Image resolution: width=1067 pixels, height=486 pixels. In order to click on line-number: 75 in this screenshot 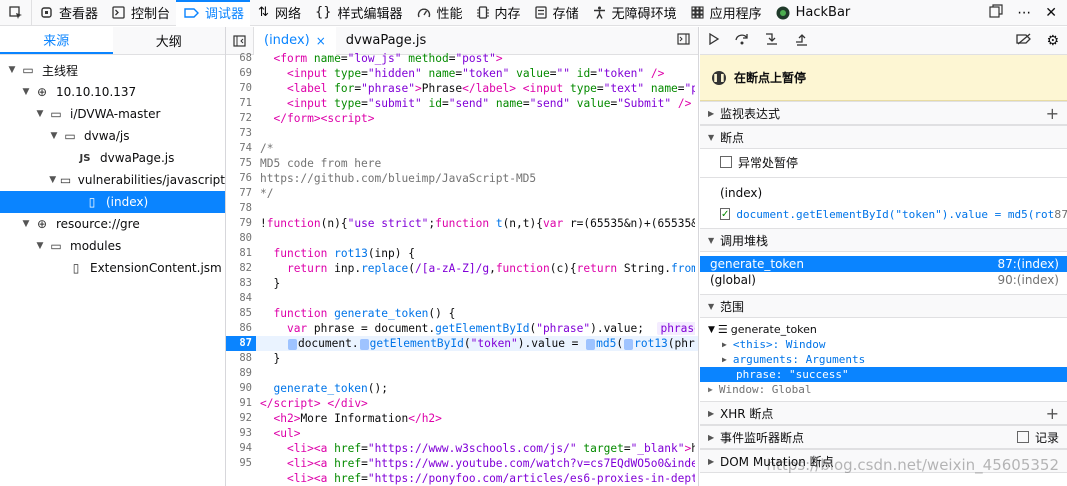, I will do `click(241, 163)`.